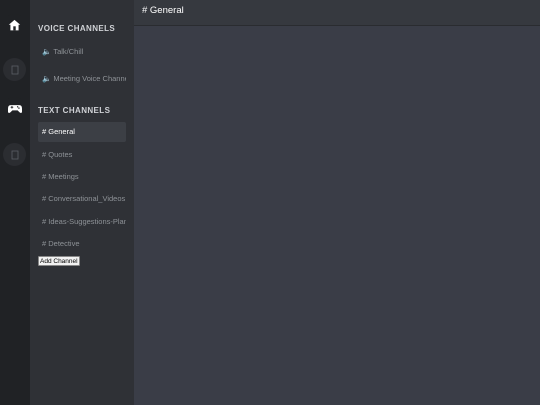 This screenshot has width=540, height=405. I want to click on home-server-button, so click(14, 25).